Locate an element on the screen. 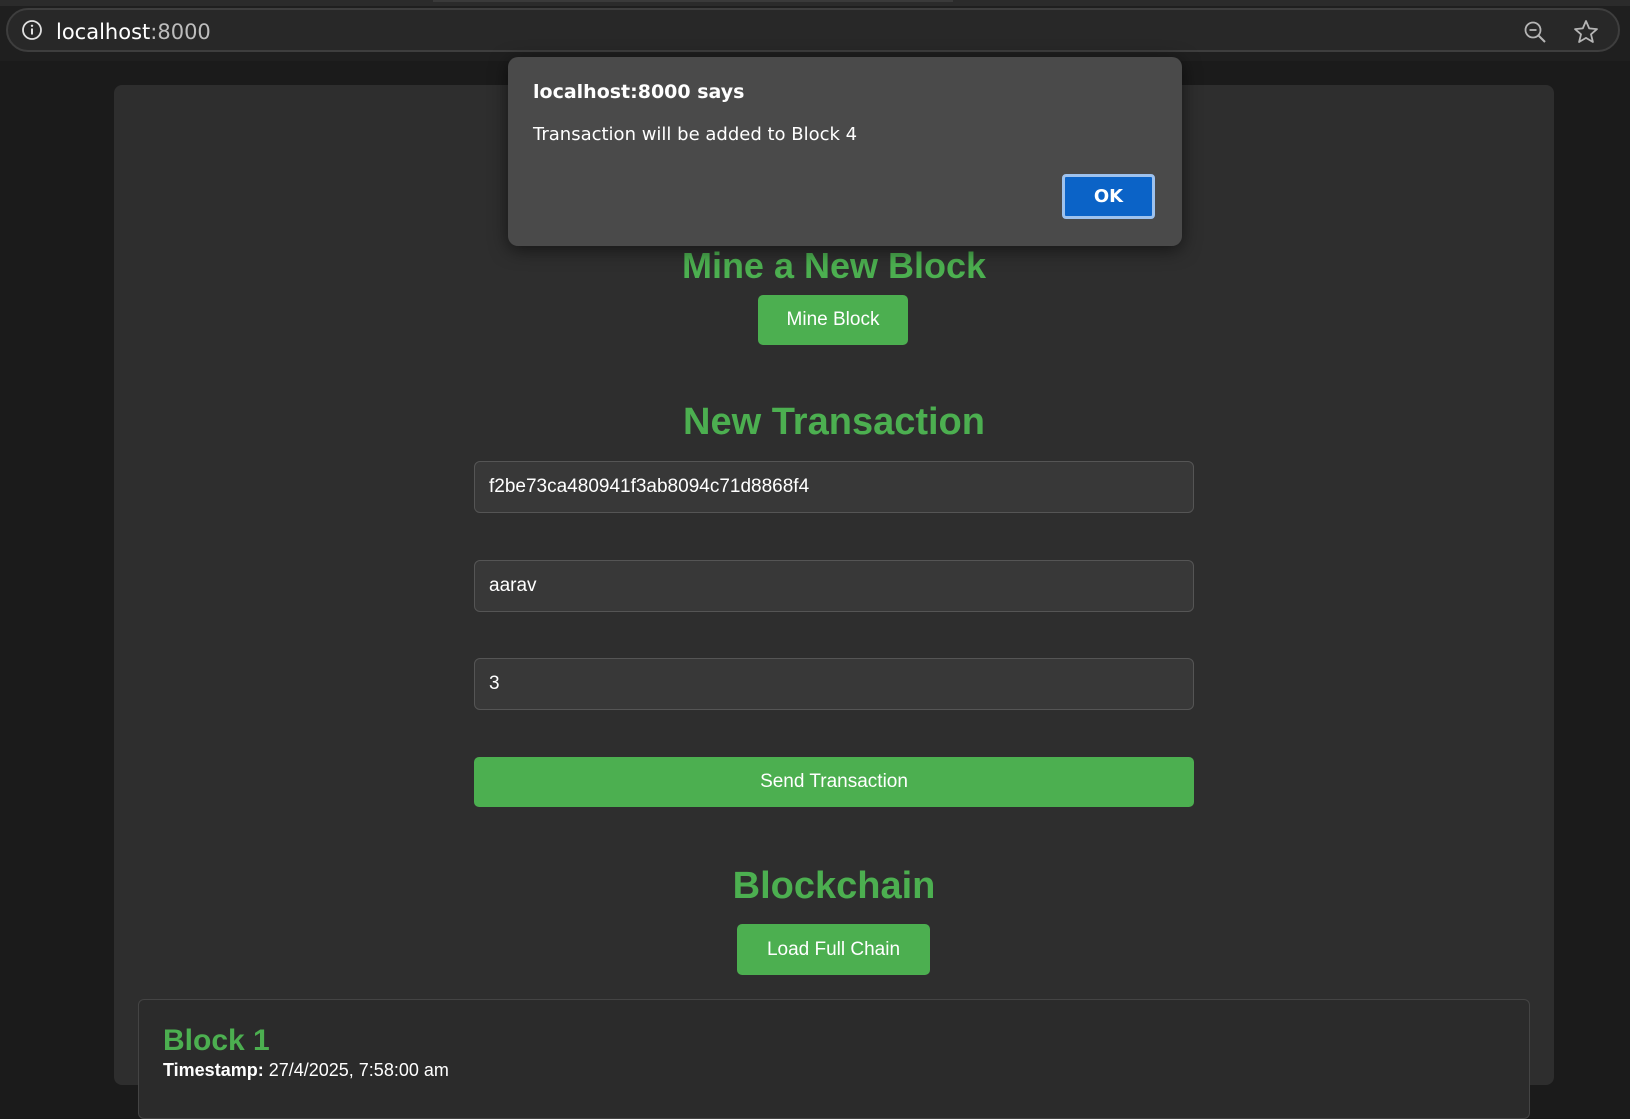  send-transaction-button: Send Transaction is located at coordinates (834, 782).